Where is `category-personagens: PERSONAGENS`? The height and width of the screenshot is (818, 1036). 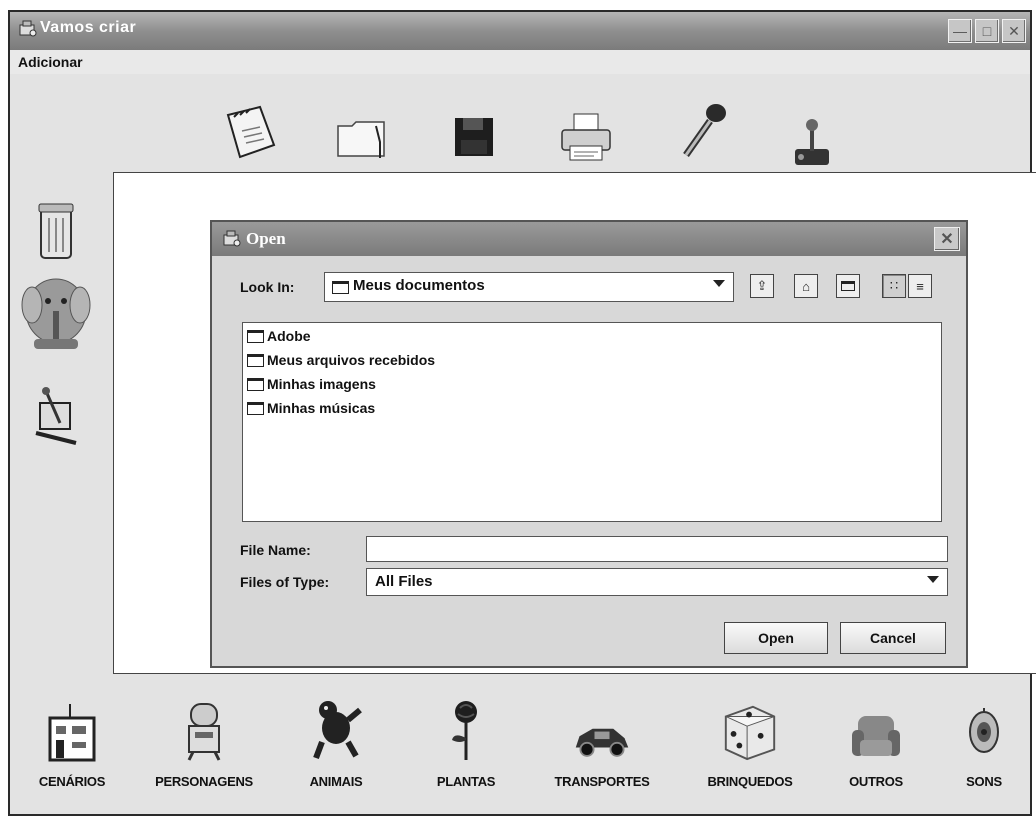 category-personagens: PERSONAGENS is located at coordinates (204, 753).